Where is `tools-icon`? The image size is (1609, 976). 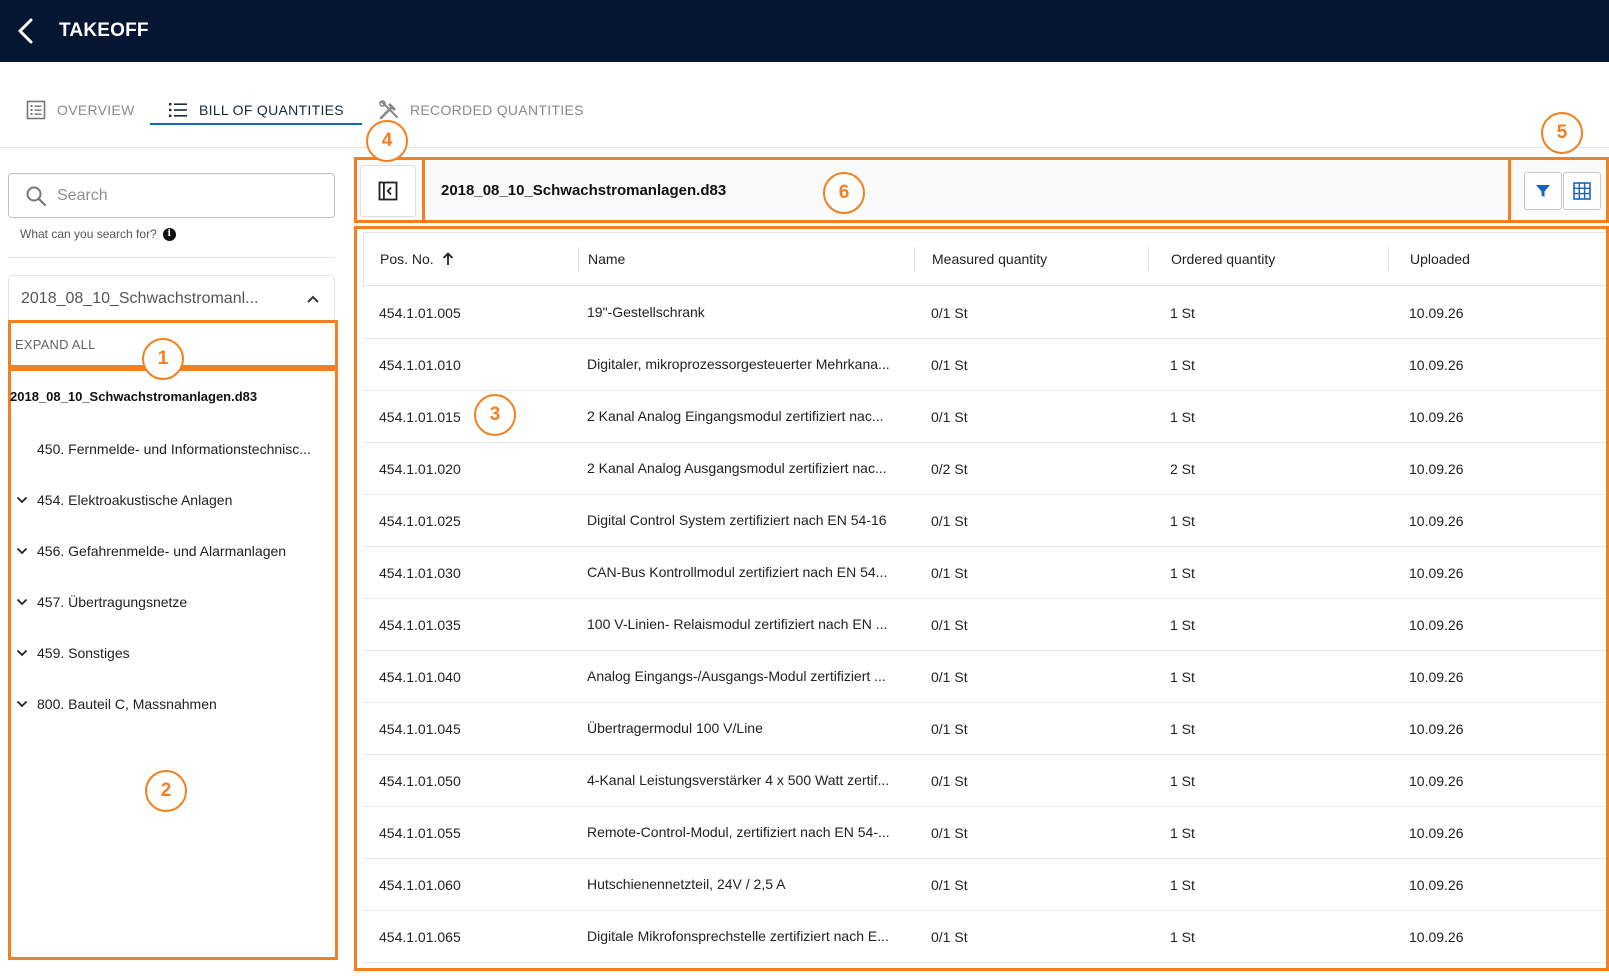 tools-icon is located at coordinates (389, 110).